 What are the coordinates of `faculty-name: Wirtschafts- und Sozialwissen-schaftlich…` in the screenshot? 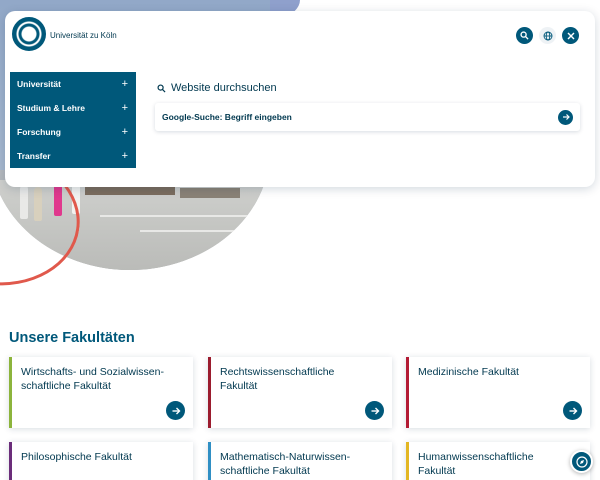 It's located at (92, 379).